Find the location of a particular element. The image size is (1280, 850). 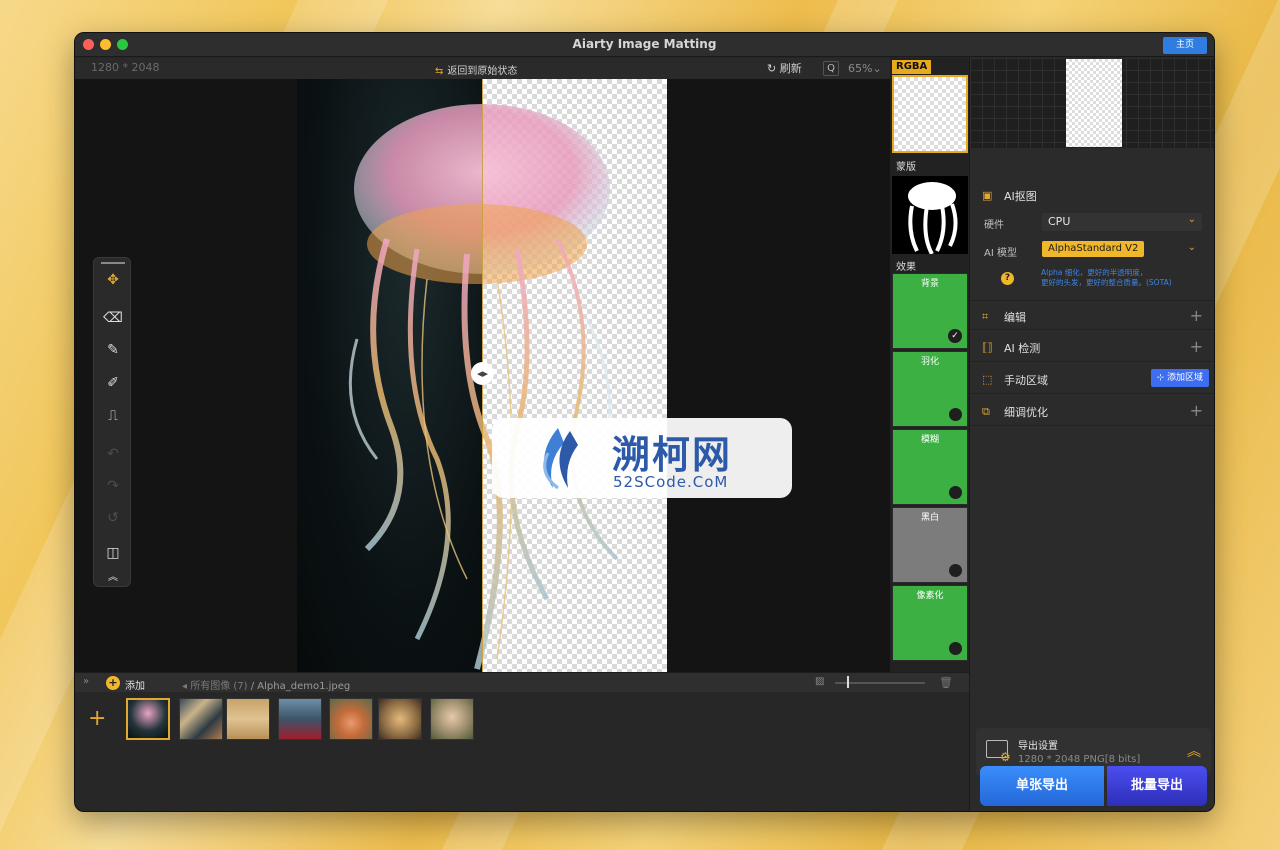

add-icon: + is located at coordinates (113, 683).